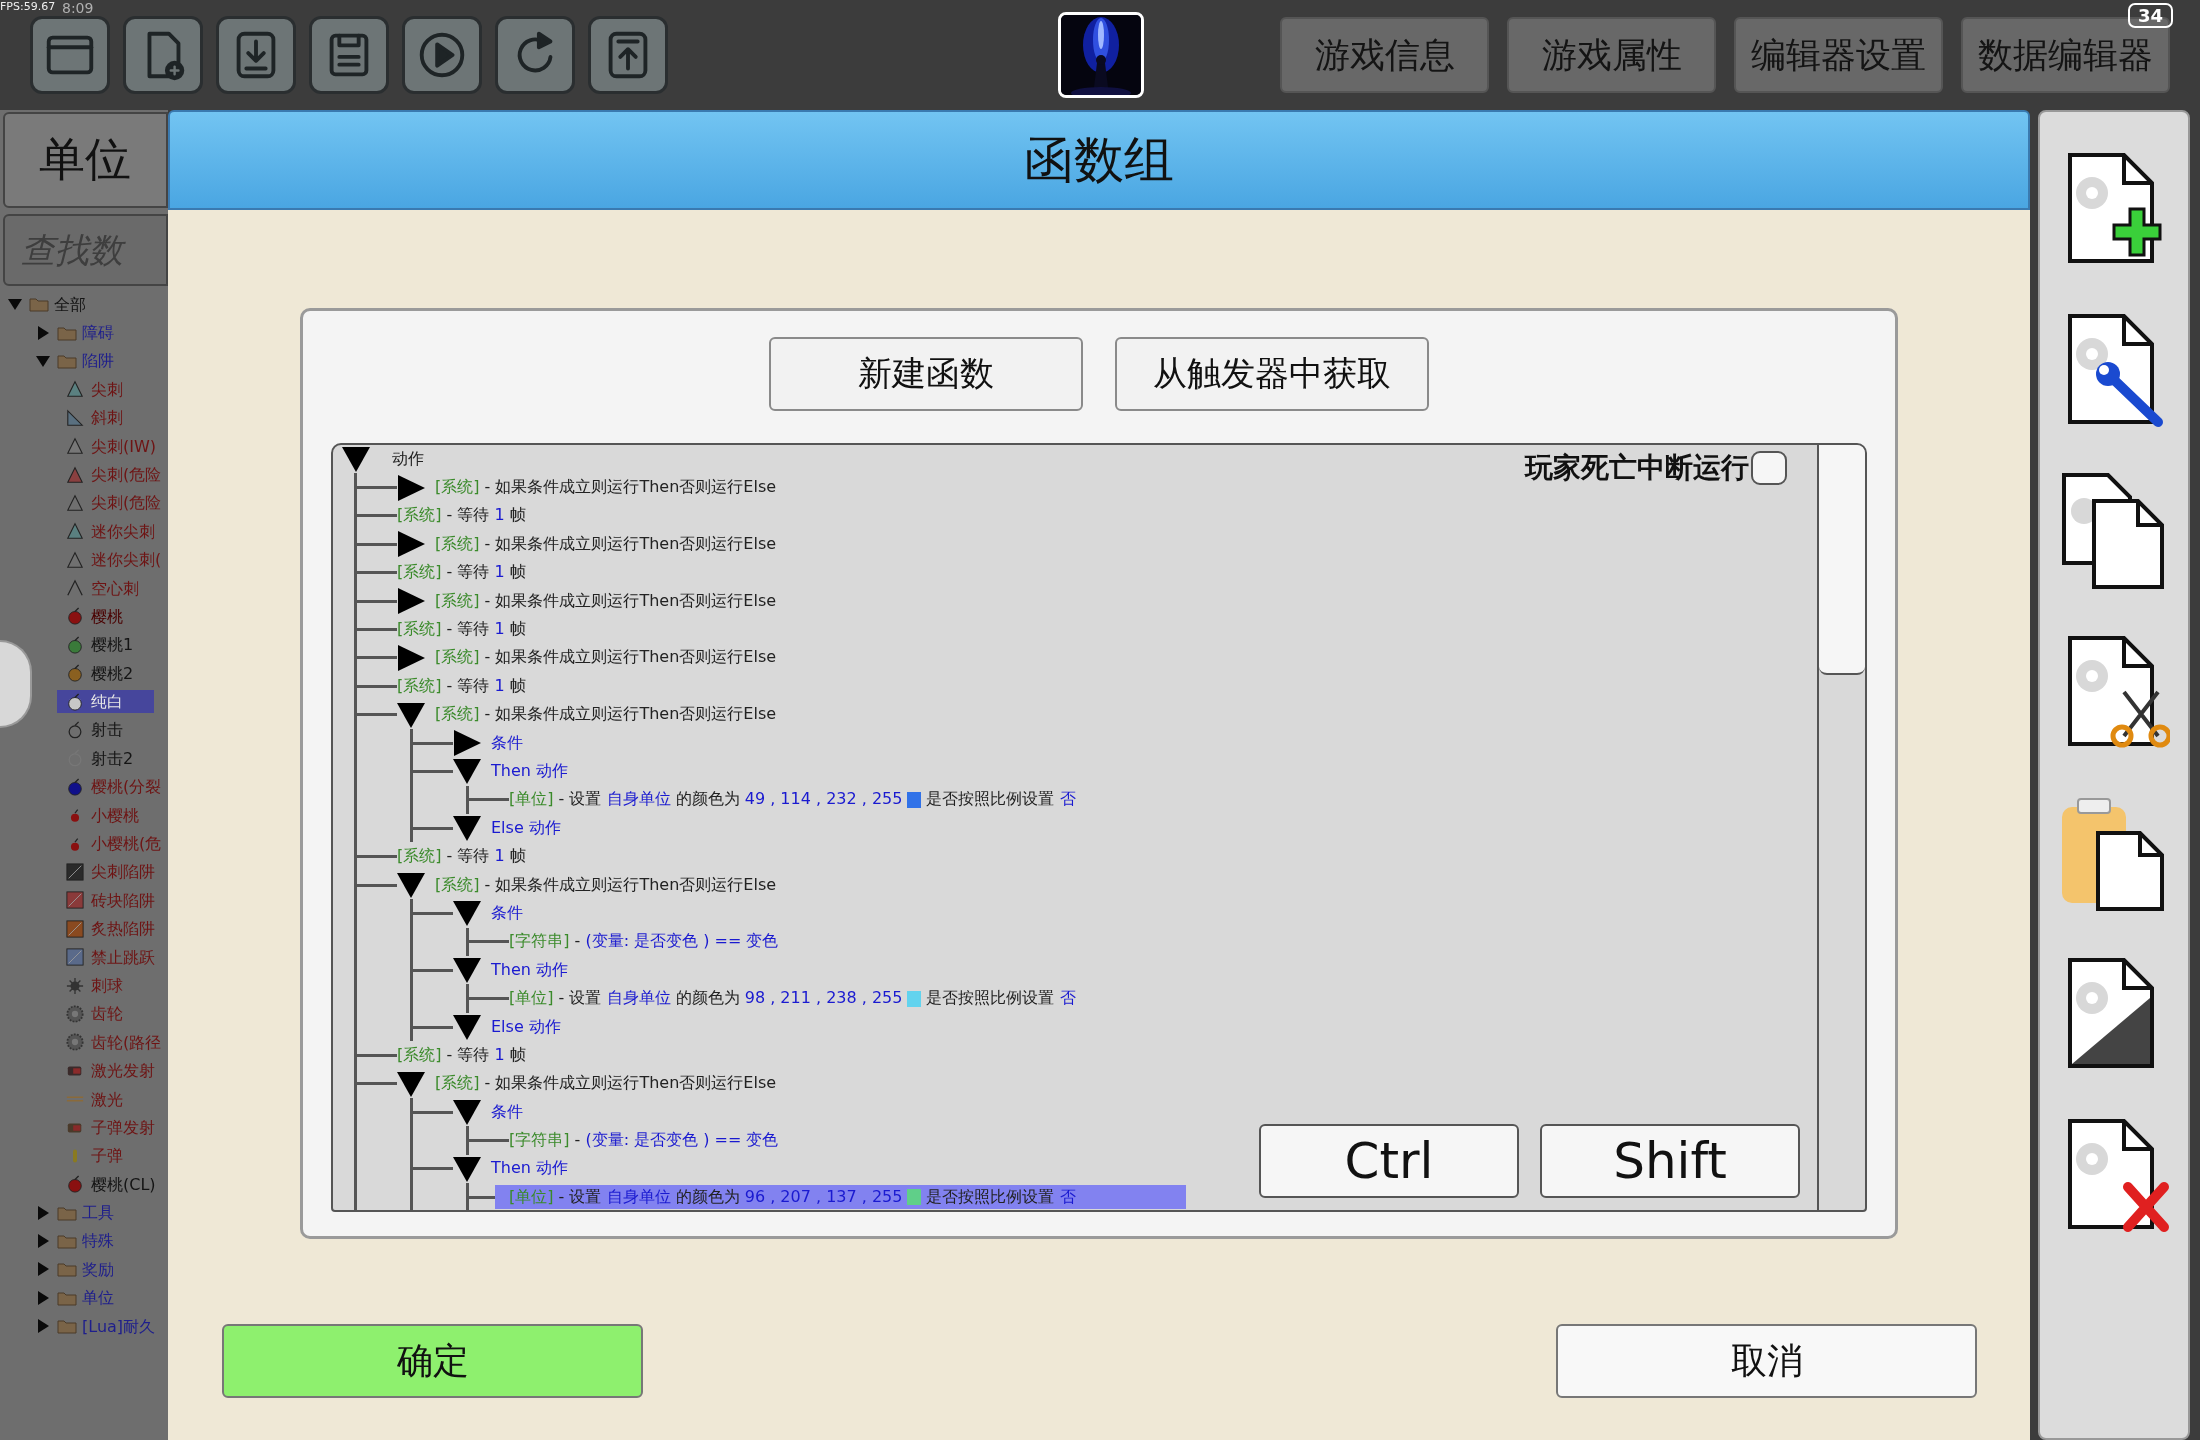  What do you see at coordinates (163, 55) in the screenshot?
I see `new-file-button` at bounding box center [163, 55].